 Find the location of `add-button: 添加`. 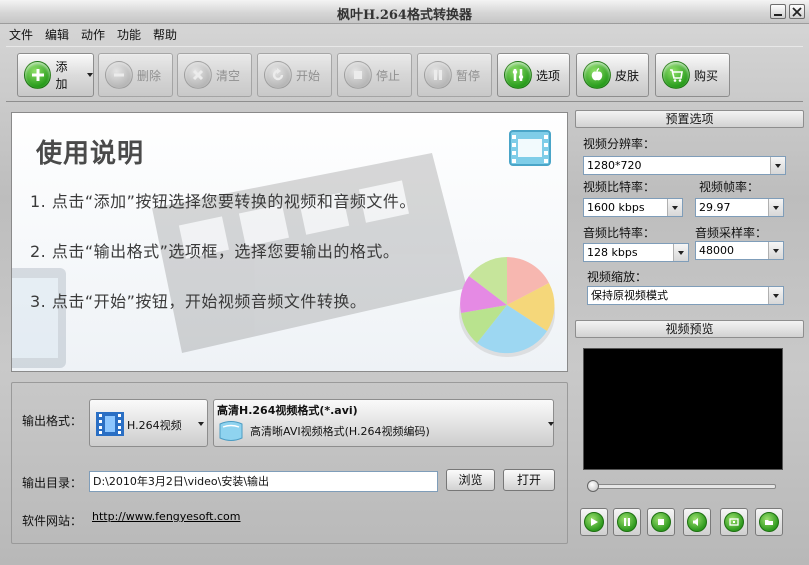

add-button: 添加 is located at coordinates (55, 75).